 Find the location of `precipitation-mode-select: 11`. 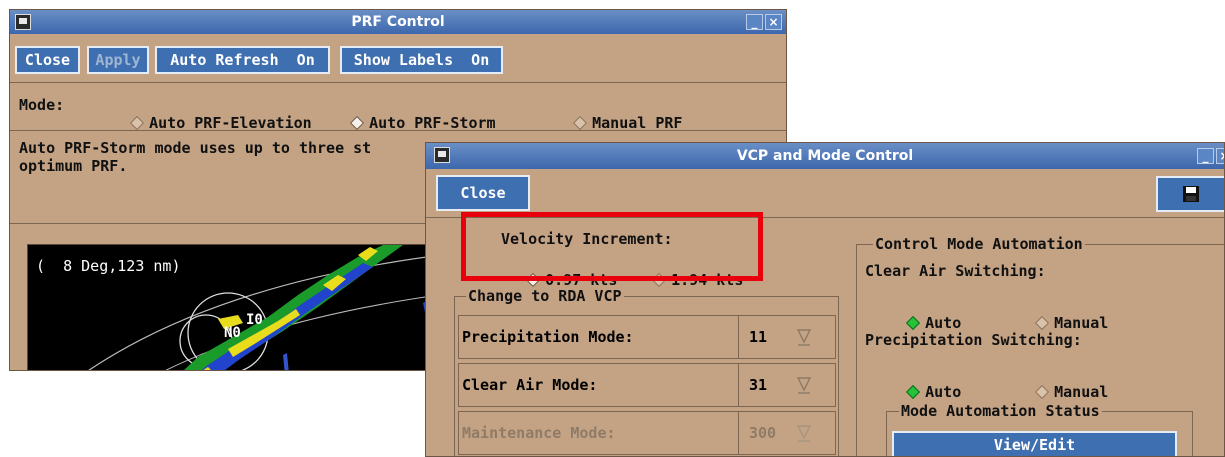

precipitation-mode-select: 11 is located at coordinates (778, 337).